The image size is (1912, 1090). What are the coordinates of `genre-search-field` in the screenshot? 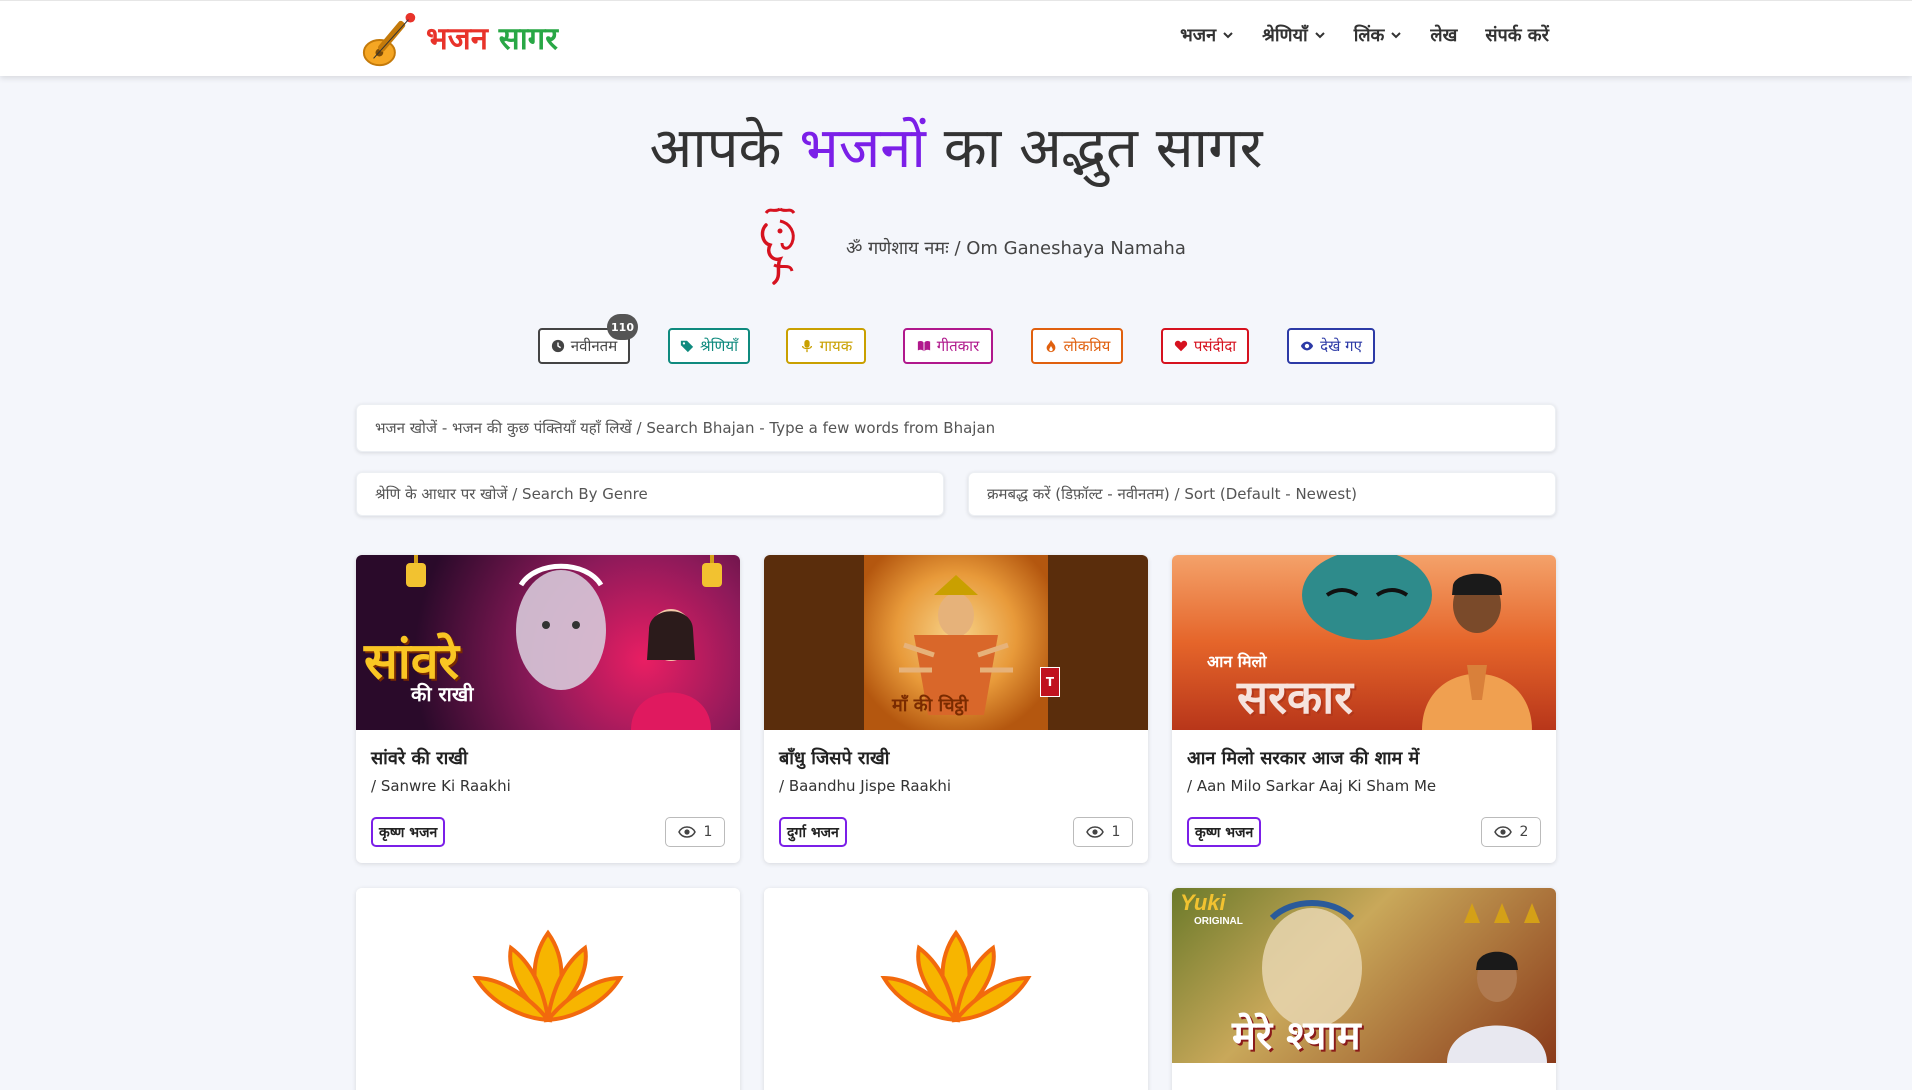 It's located at (650, 494).